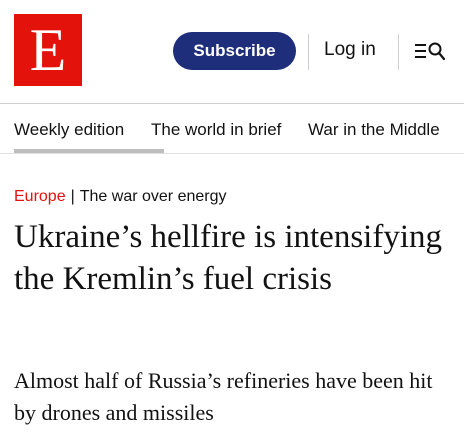 This screenshot has height=439, width=464. What do you see at coordinates (153, 196) in the screenshot?
I see `topic-link: The war over energy` at bounding box center [153, 196].